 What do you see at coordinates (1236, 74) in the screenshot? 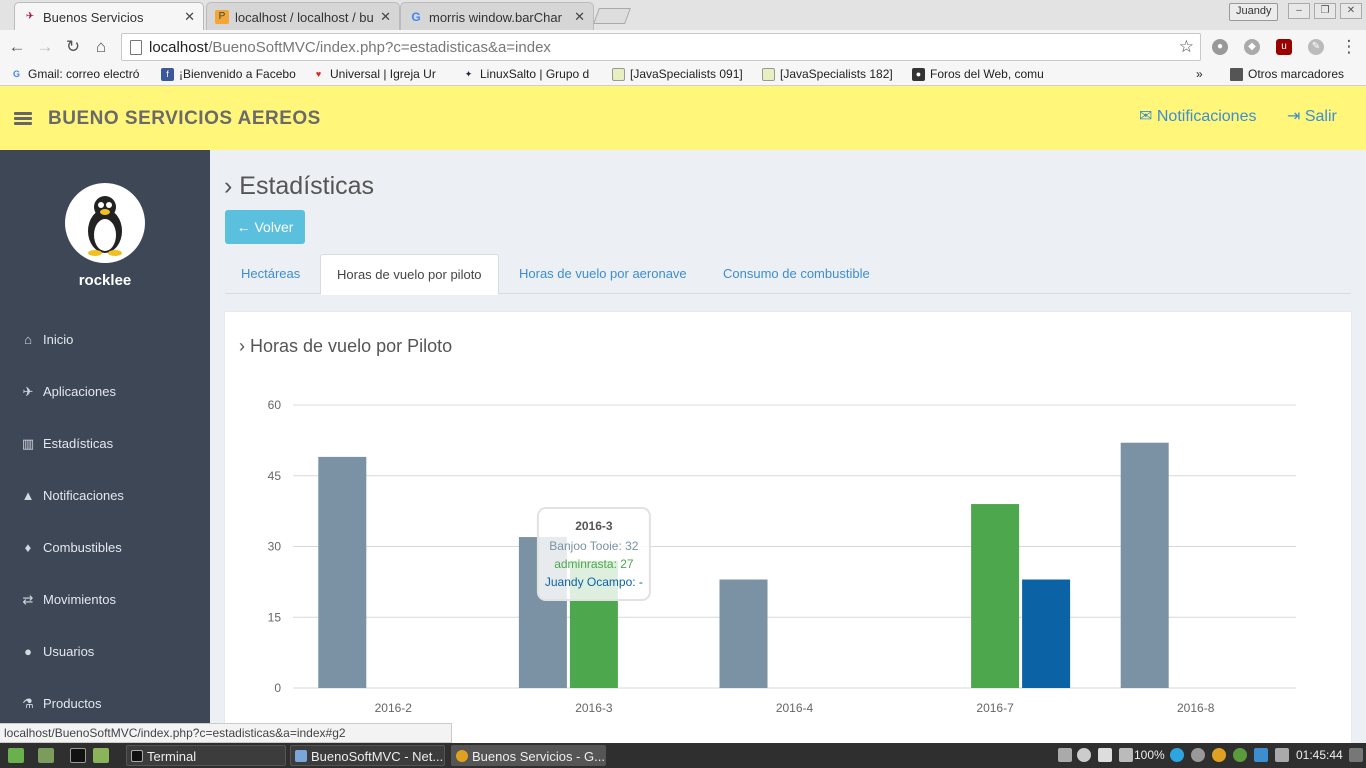
I see `folder-icon` at bounding box center [1236, 74].